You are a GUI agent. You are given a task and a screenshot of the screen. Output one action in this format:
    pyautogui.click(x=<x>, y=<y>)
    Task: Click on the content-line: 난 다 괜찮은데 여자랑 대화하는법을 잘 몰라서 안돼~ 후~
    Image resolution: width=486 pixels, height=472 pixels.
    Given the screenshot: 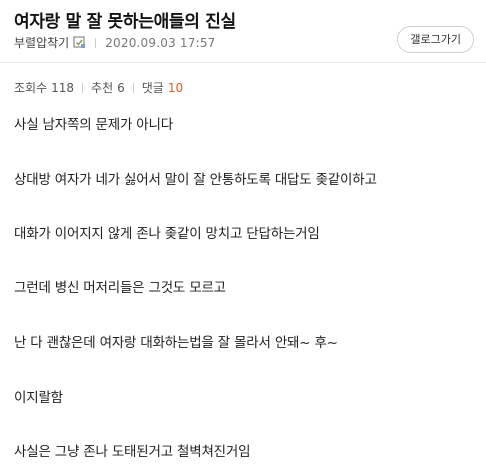 What is the action you would take?
    pyautogui.click(x=176, y=343)
    